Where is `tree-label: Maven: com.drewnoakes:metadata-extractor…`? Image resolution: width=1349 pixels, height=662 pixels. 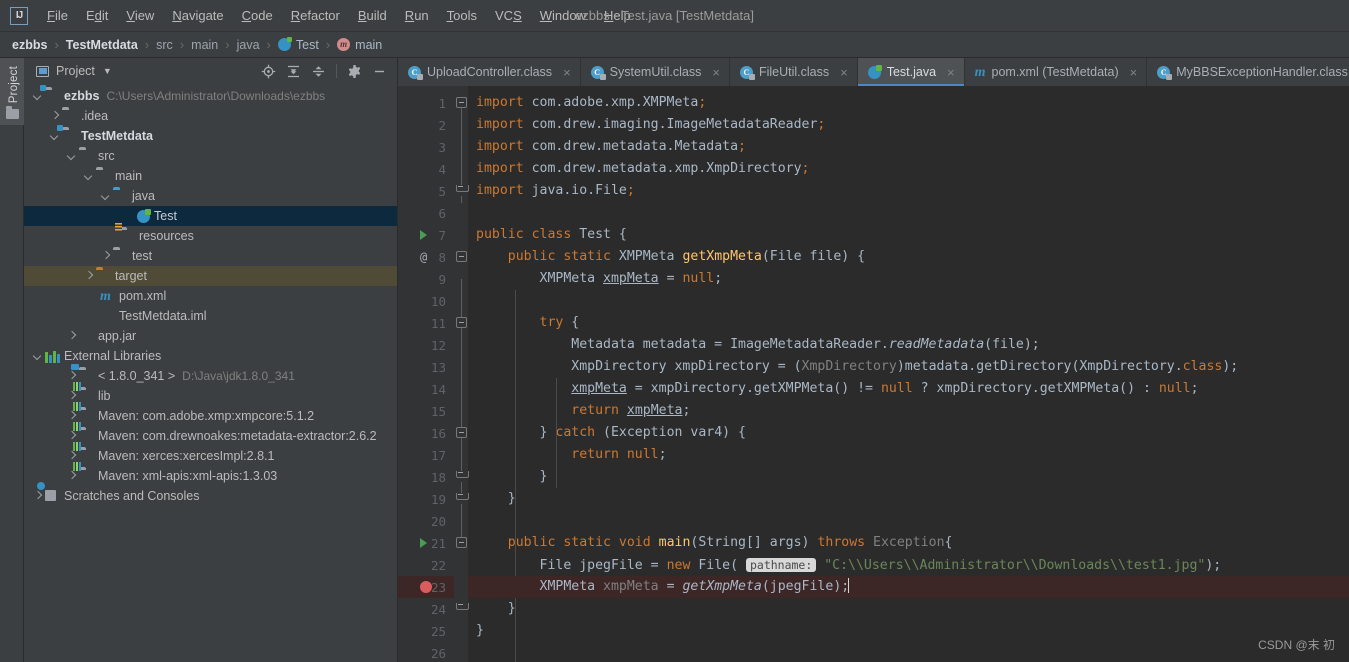 tree-label: Maven: com.drewnoakes:metadata-extractor… is located at coordinates (237, 436).